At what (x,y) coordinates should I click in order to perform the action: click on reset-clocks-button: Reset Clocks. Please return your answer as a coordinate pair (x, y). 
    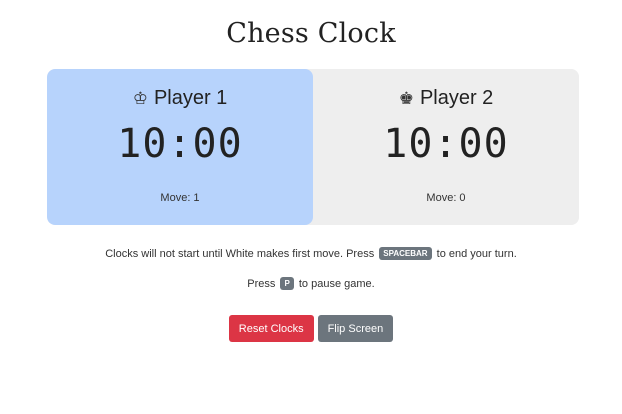
    Looking at the image, I should click on (271, 328).